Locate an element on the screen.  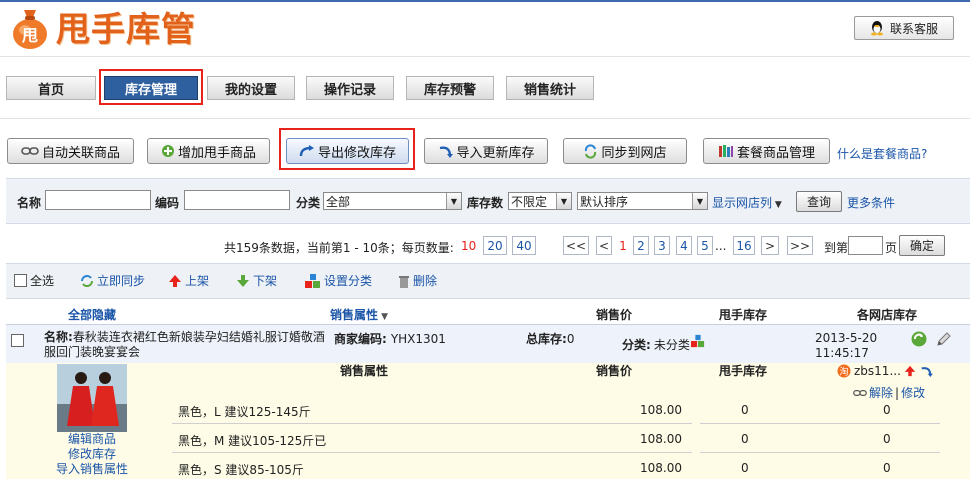
product-category: 未分类 is located at coordinates (671, 345).